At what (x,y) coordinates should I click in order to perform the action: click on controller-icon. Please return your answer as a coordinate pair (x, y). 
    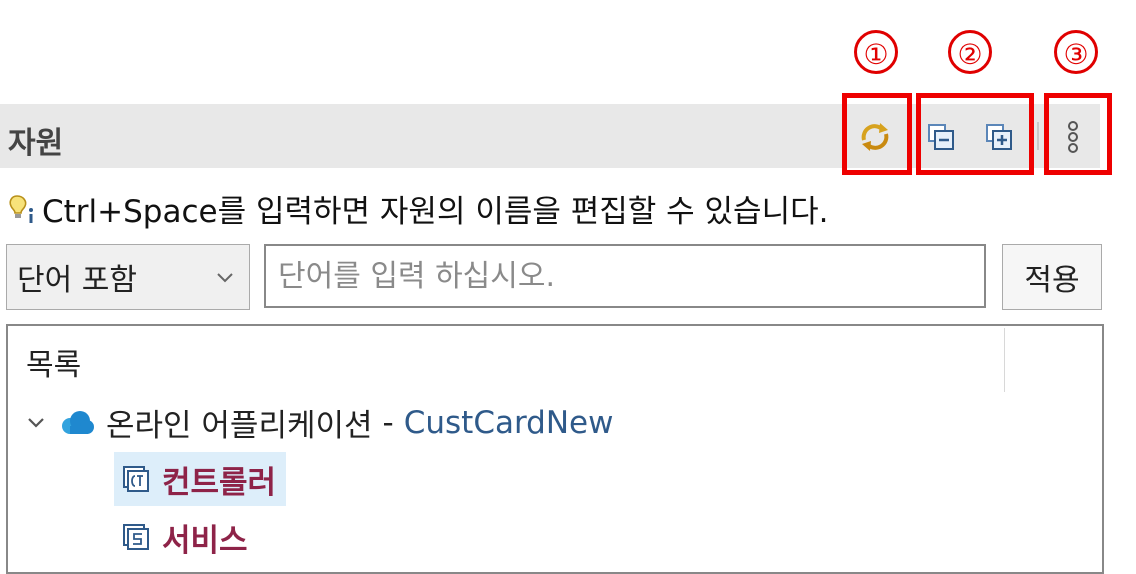
    Looking at the image, I should click on (136, 479).